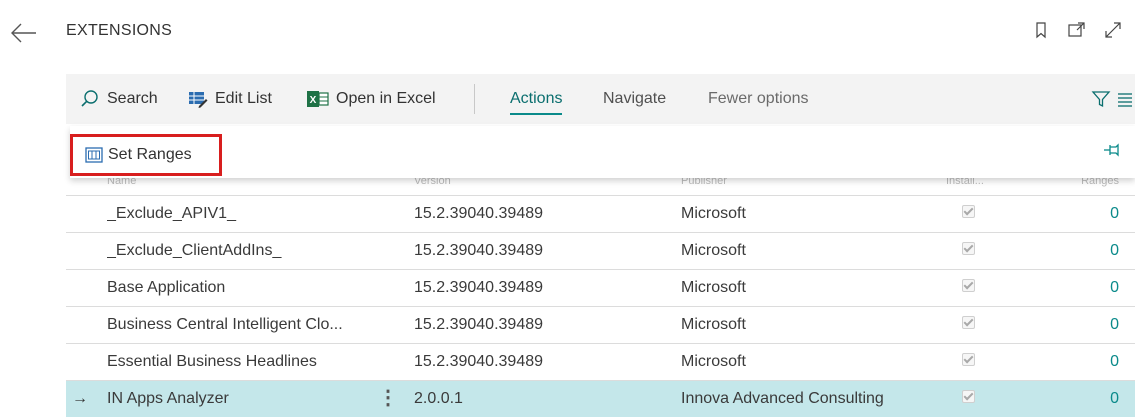  I want to click on list-view-icon, so click(1125, 100).